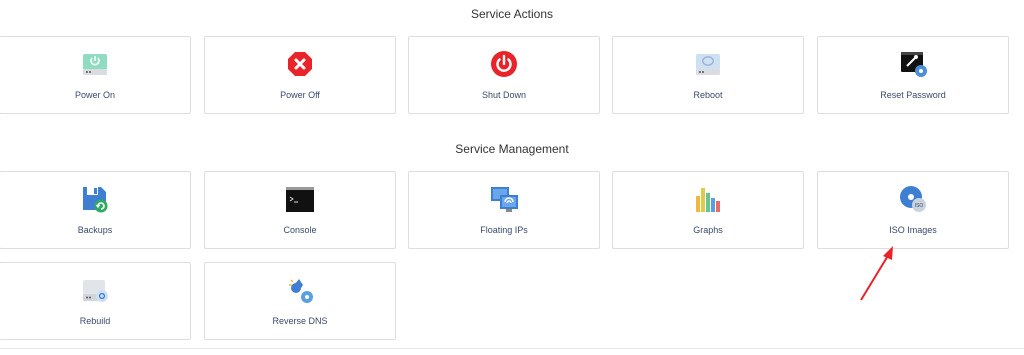 The image size is (1024, 355). I want to click on console-icon, so click(300, 199).